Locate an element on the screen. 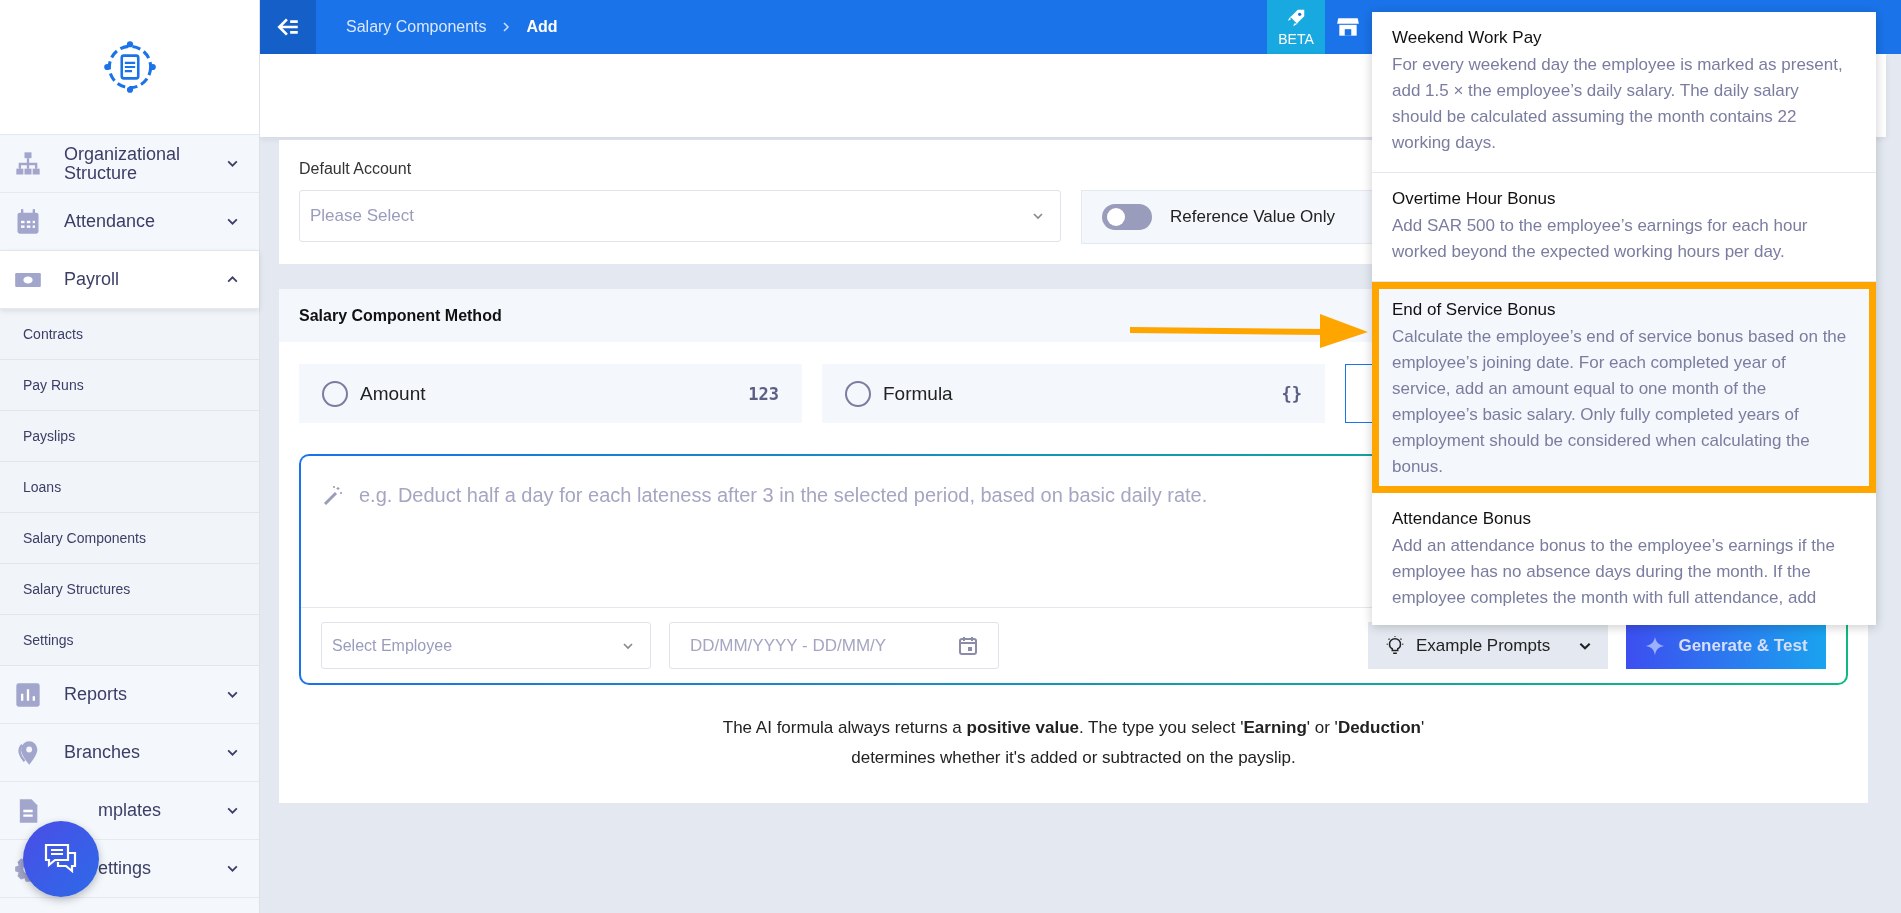  field-label: Default Account is located at coordinates (355, 169).